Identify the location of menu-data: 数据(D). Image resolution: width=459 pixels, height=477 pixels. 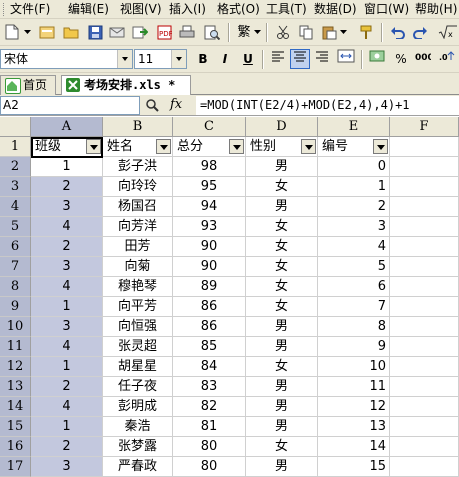
(335, 9).